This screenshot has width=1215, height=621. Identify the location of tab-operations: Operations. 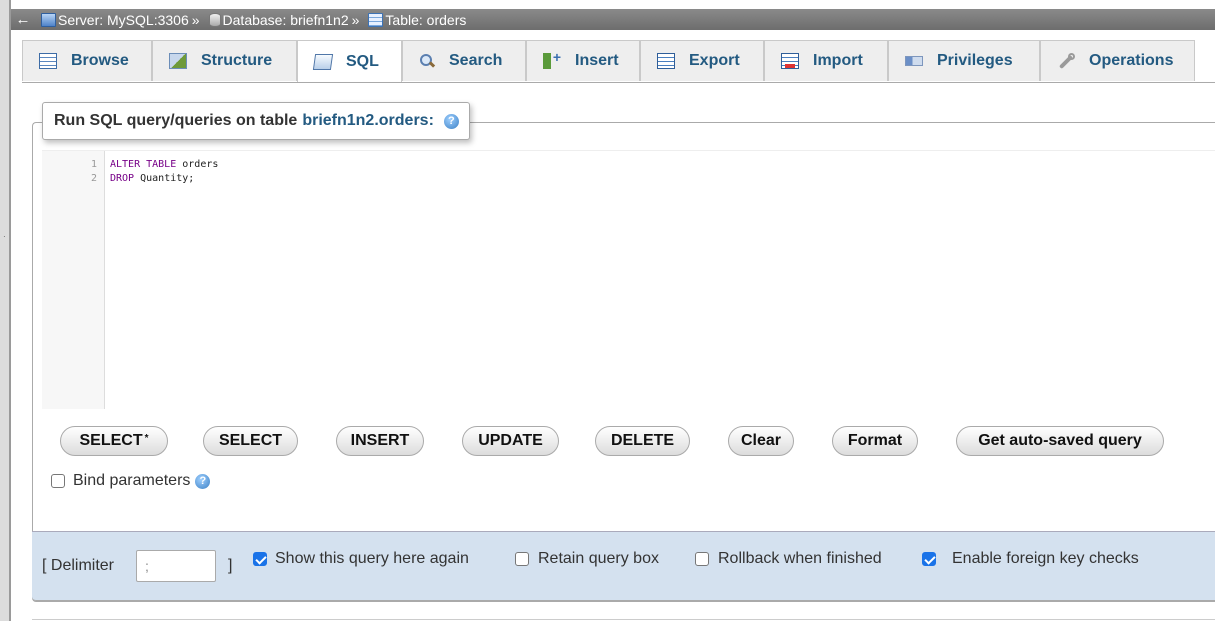
(1117, 60).